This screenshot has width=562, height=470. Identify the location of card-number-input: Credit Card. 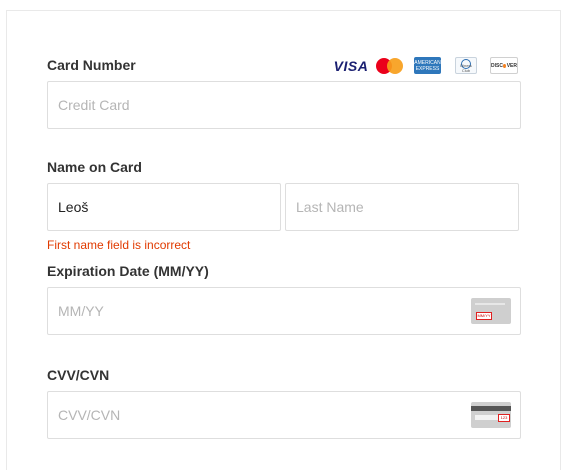
(284, 105).